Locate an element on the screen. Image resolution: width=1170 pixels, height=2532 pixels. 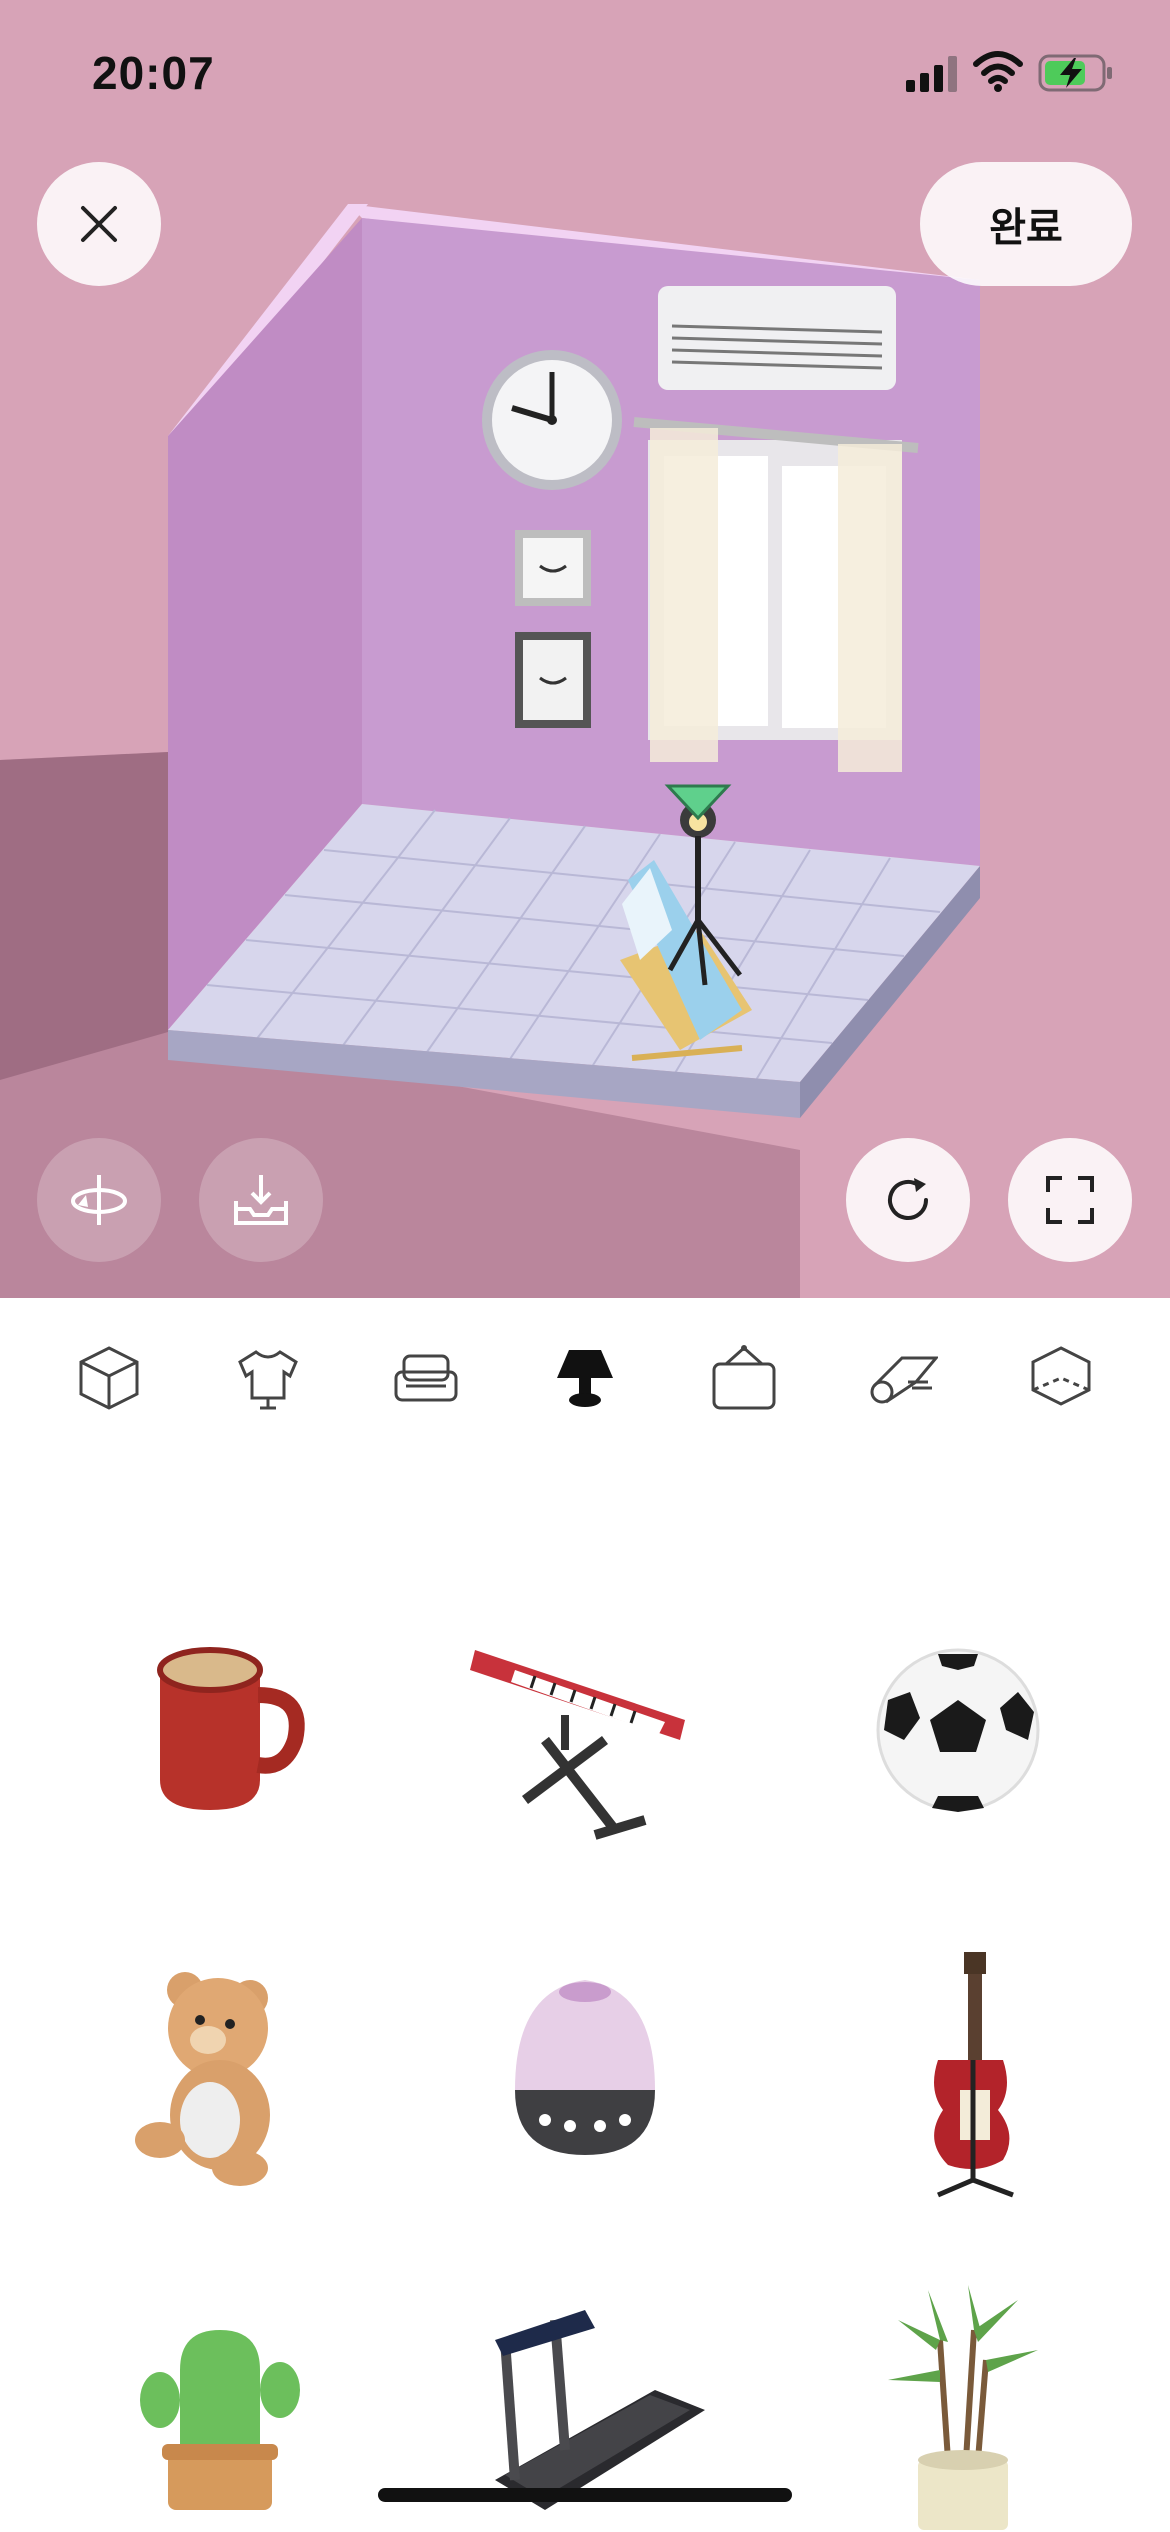
category-bar is located at coordinates (585, 1378).